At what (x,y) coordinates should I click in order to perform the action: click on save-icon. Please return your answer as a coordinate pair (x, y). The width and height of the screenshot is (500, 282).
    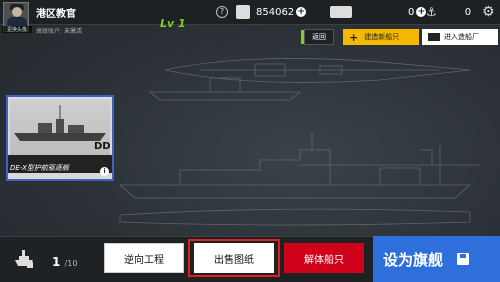
    Looking at the image, I should click on (463, 259).